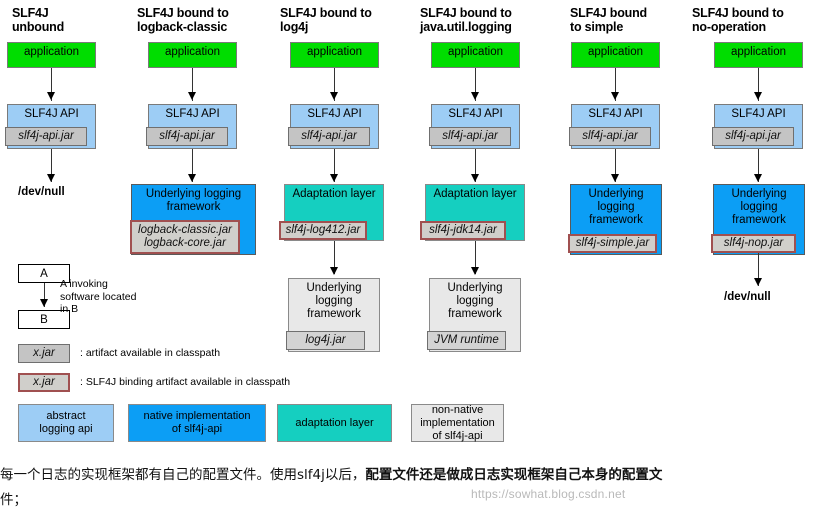 This screenshot has height=513, width=816. Describe the element at coordinates (98, 296) in the screenshot. I see `legend-invocation-description: A invoking software located in B` at that location.